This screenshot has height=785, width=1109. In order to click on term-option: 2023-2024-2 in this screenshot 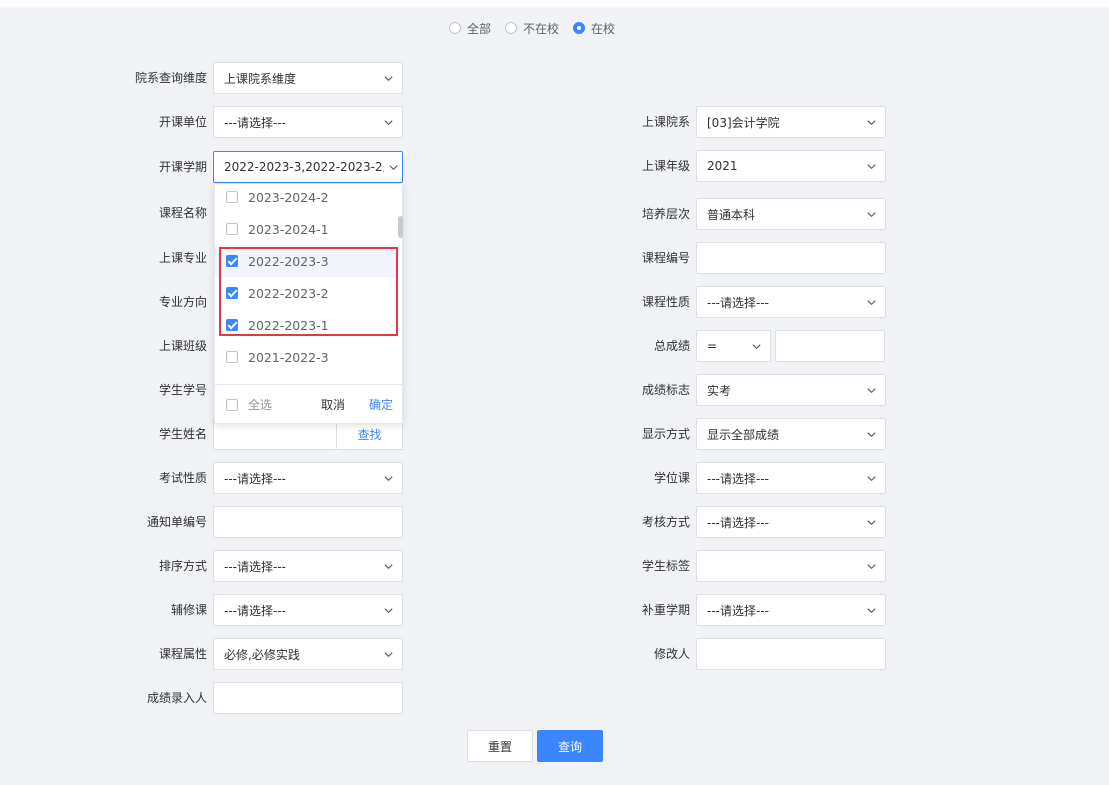, I will do `click(305, 198)`.